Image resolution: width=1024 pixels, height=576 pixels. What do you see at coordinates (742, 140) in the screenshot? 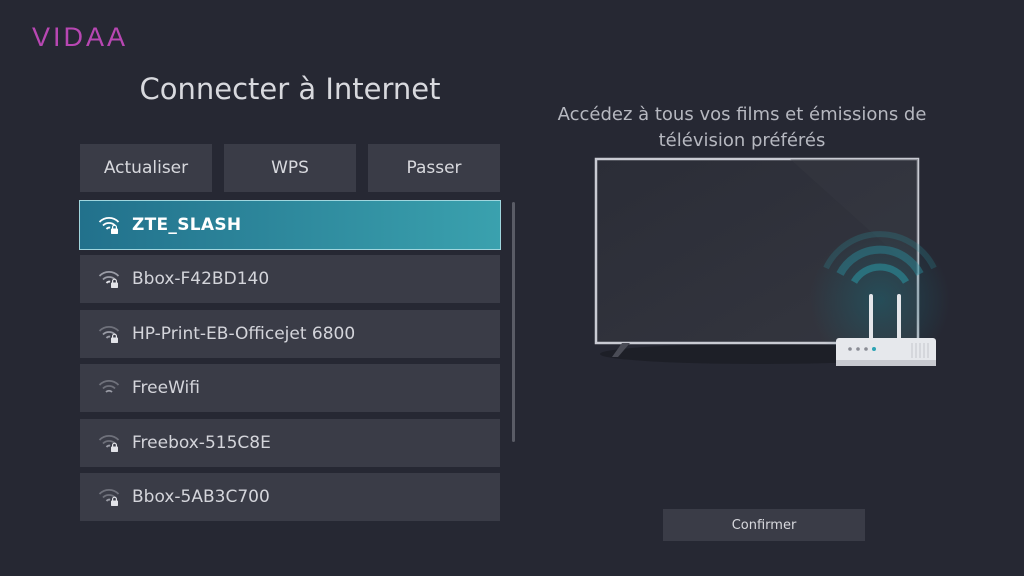
I see `info-line-2: télévision préférés` at bounding box center [742, 140].